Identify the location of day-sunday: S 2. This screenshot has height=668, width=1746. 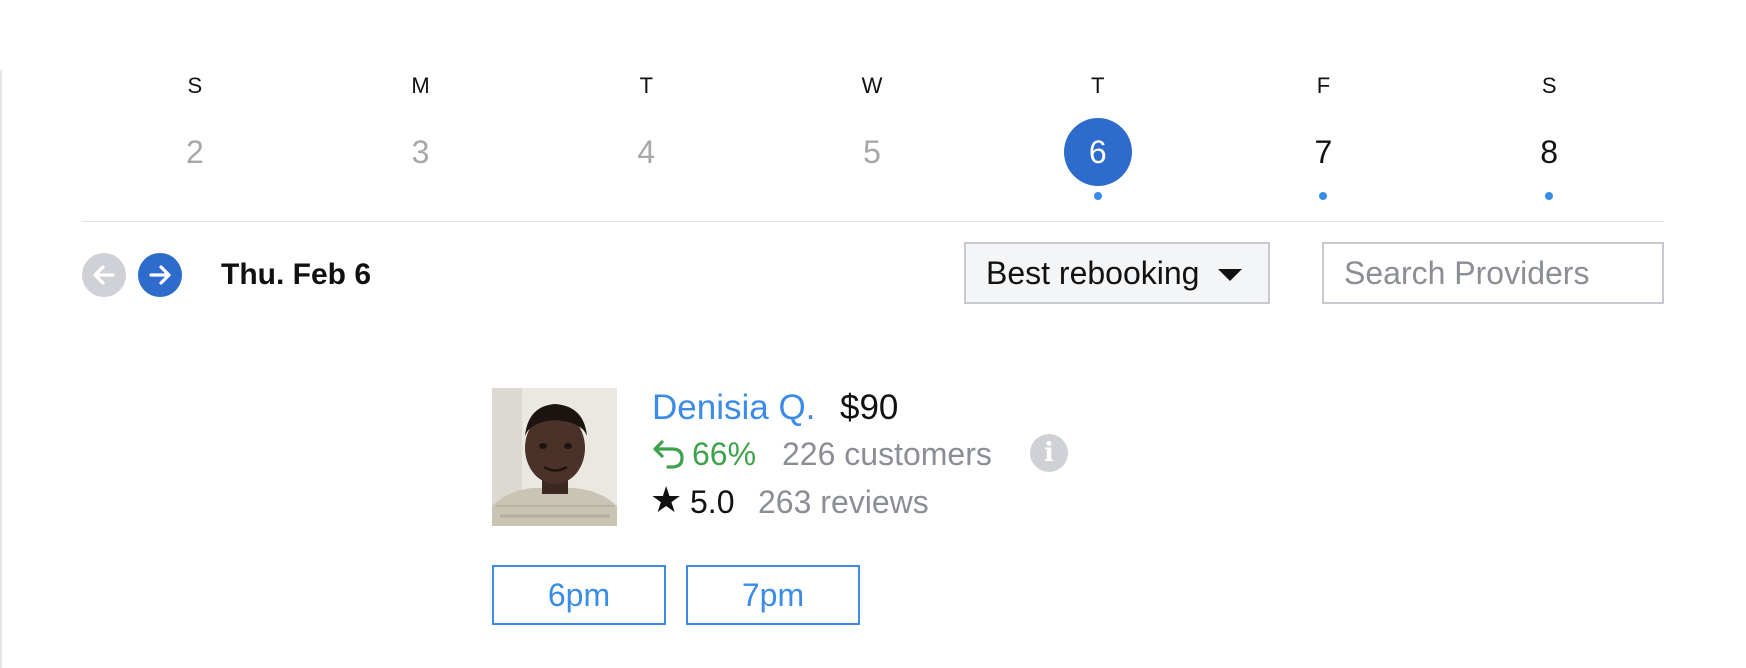
(195, 136).